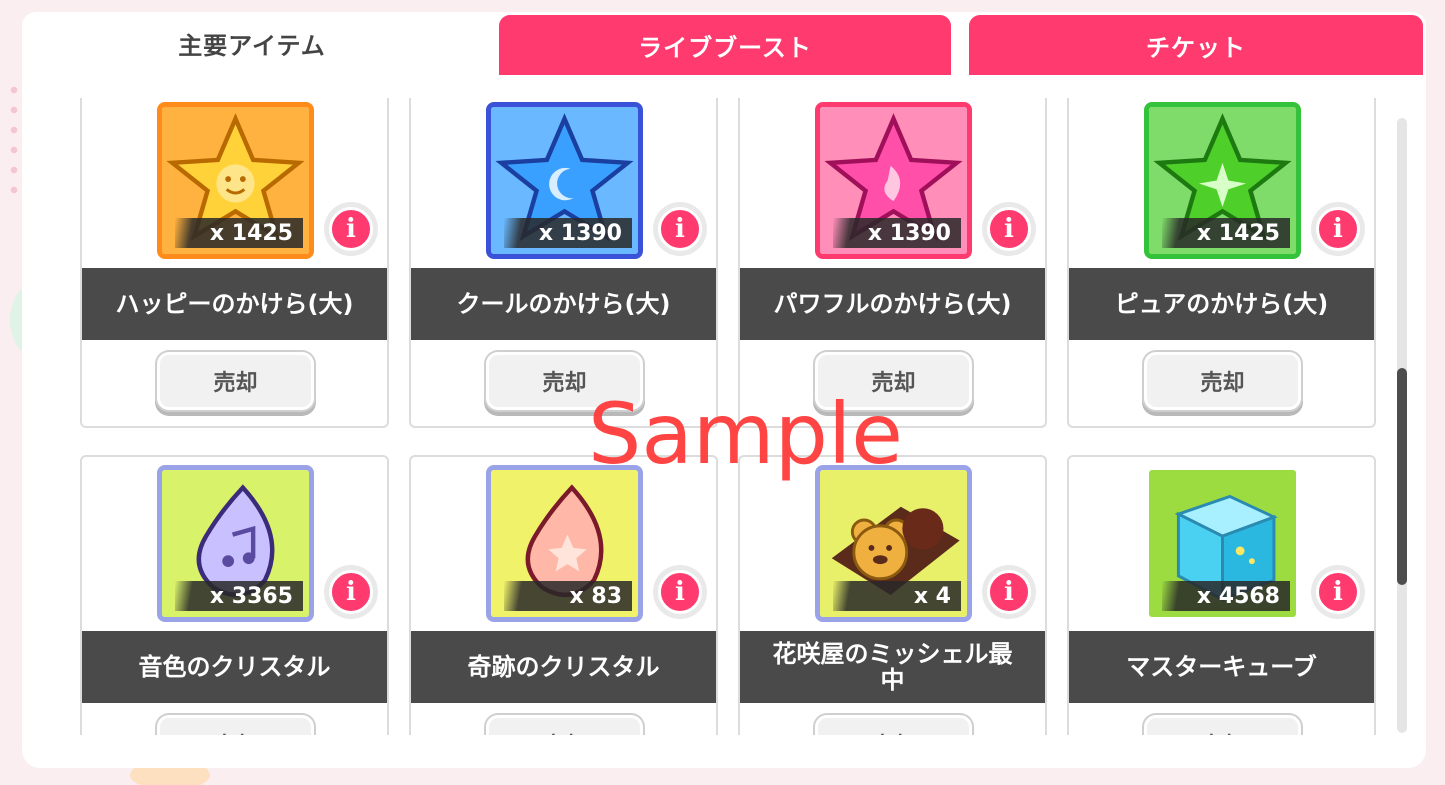 Image resolution: width=1445 pixels, height=785 pixels. Describe the element at coordinates (897, 596) in the screenshot. I see `item-quantity: x 4` at that location.